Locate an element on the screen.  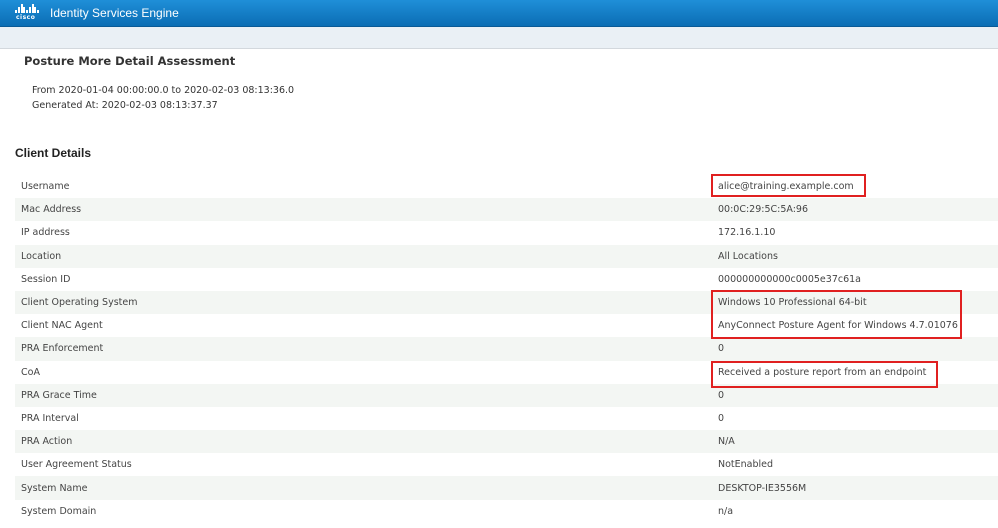
username-highlight-box is located at coordinates (788, 185).